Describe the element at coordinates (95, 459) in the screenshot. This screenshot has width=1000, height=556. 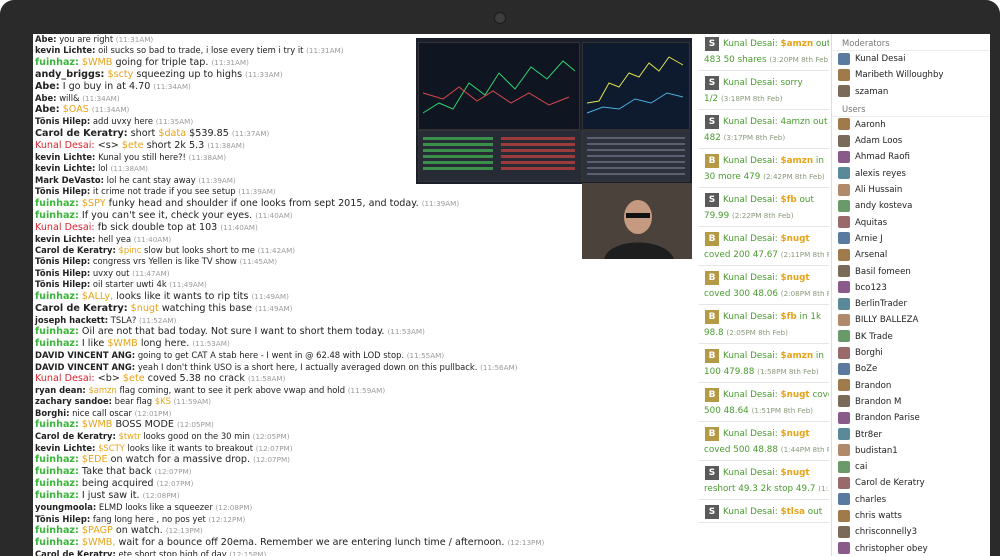
I see `ticker-link: $EDE` at that location.